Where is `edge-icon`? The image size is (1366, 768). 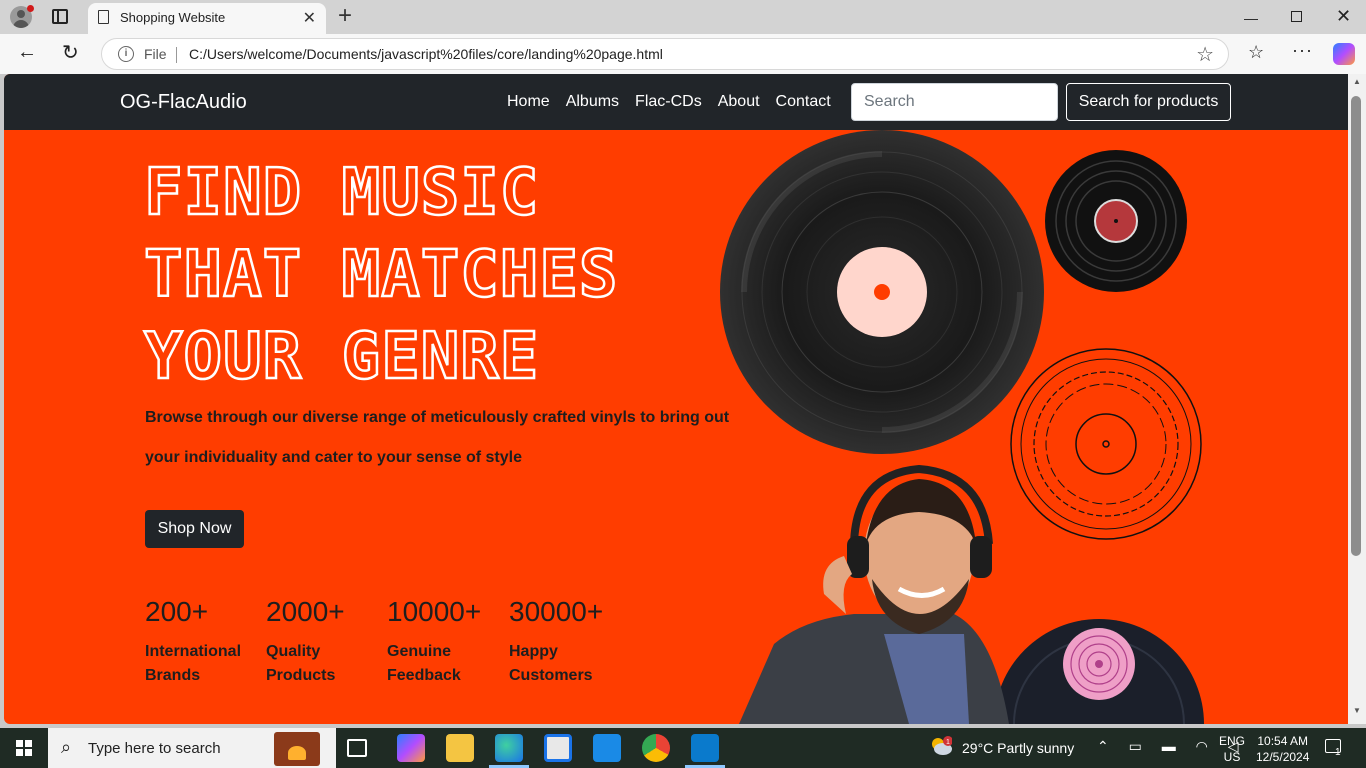
edge-icon is located at coordinates (509, 751).